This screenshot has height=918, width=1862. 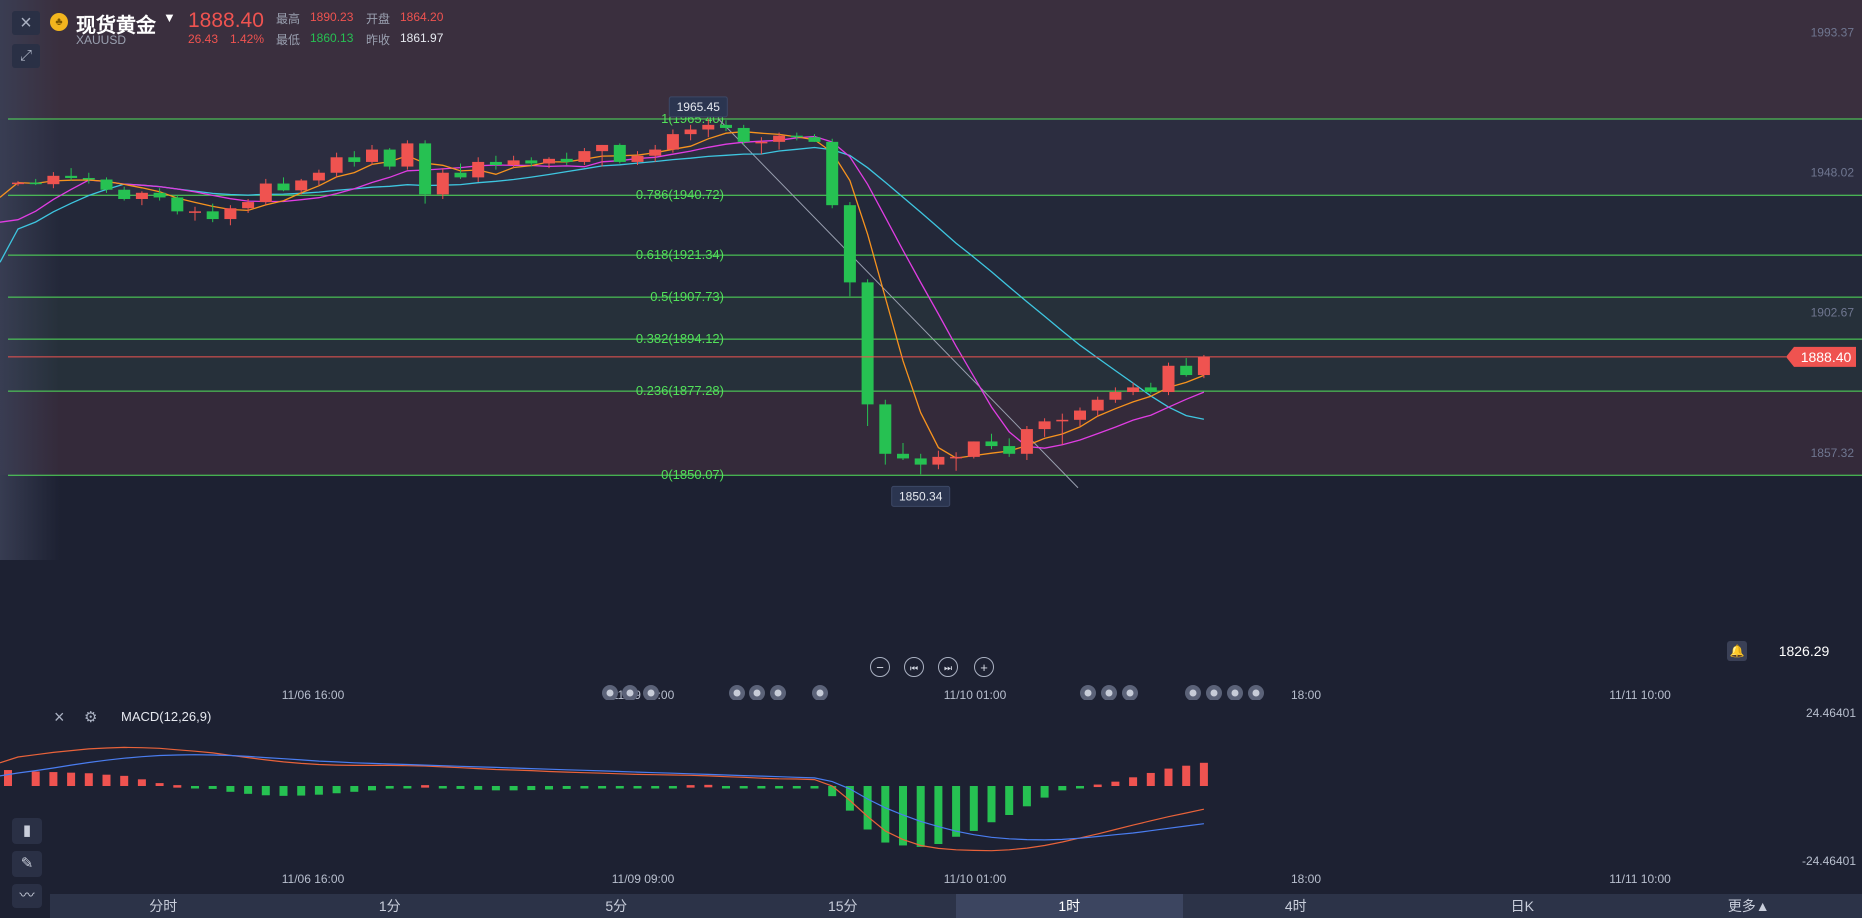 I want to click on tab-5min: 5分, so click(x=616, y=906).